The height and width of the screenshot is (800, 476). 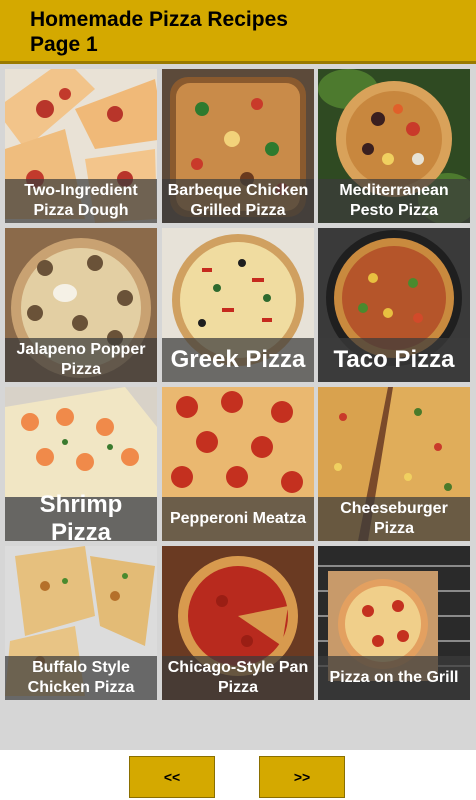 I want to click on recipe-label-band: Buffalo Style Chicken Pizza, so click(x=81, y=678).